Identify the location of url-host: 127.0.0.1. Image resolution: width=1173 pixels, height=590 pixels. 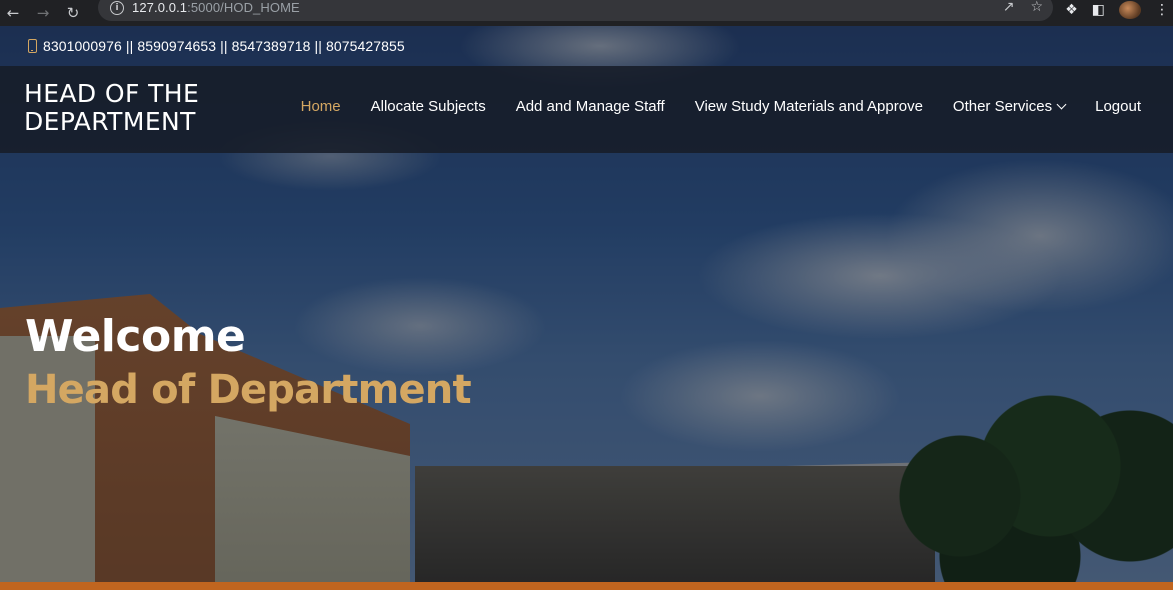
(160, 7).